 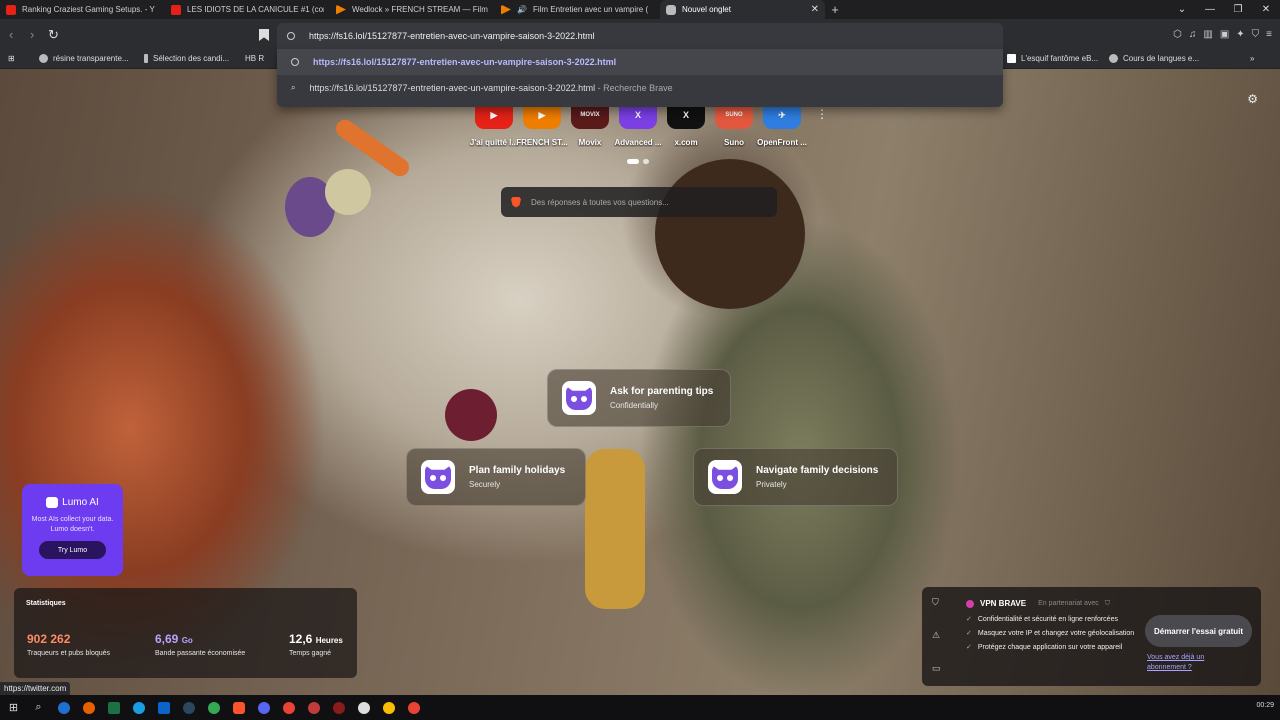 I want to click on lumo-cat-icon, so click(x=579, y=398).